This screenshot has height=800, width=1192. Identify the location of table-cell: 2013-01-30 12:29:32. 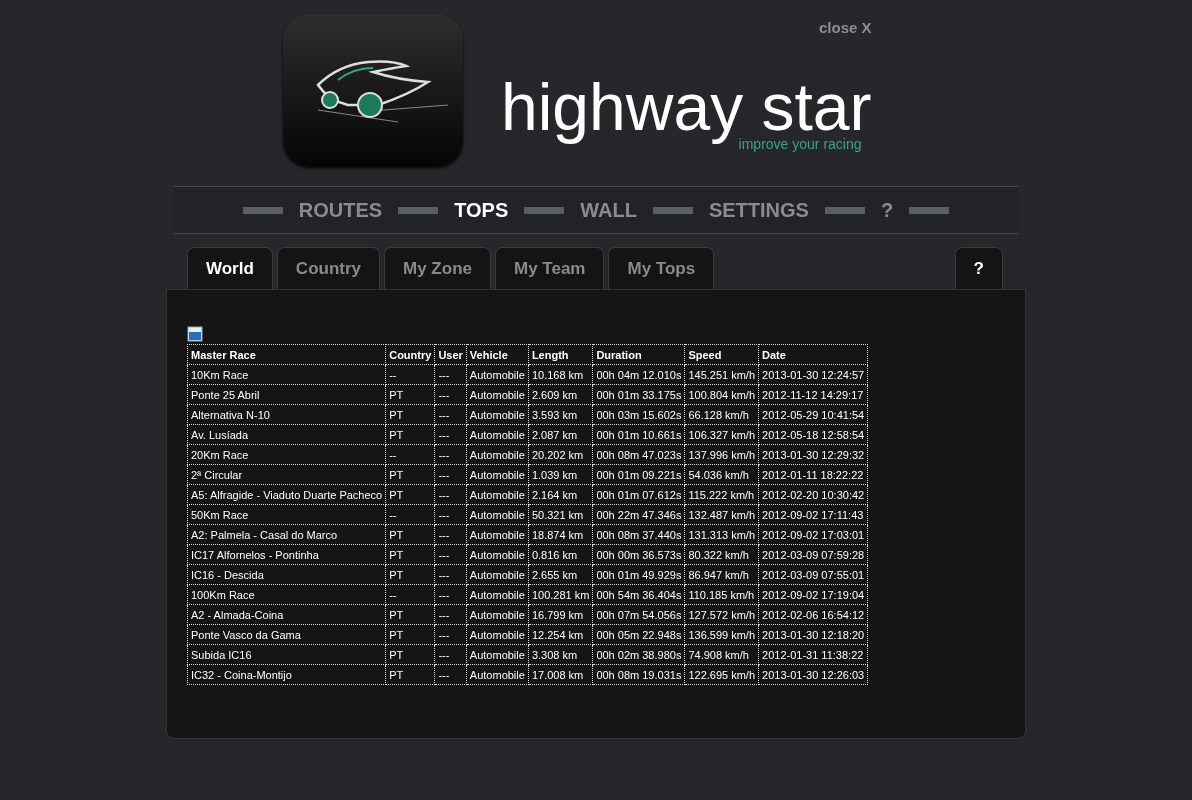
(813, 454).